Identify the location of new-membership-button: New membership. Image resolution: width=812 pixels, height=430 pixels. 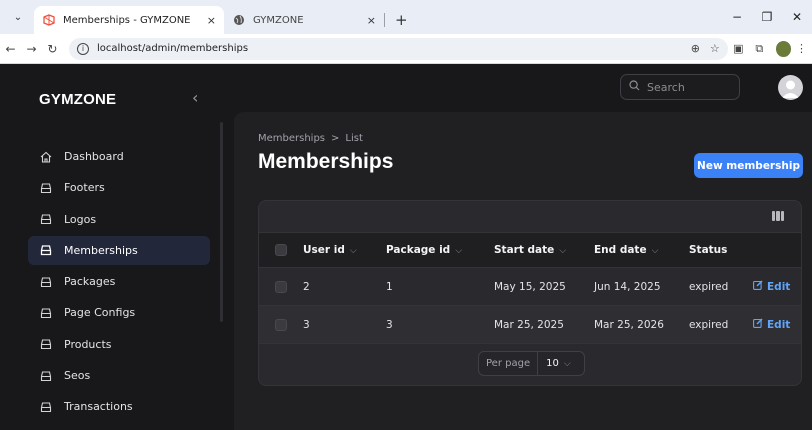
(748, 165).